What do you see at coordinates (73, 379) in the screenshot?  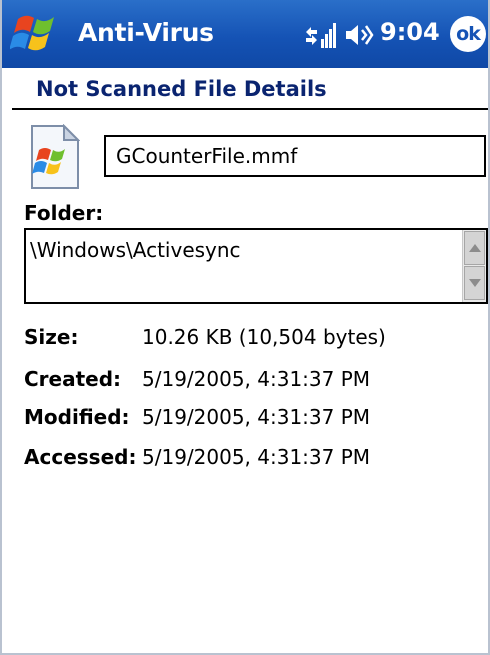 I see `detail-label: Created:` at bounding box center [73, 379].